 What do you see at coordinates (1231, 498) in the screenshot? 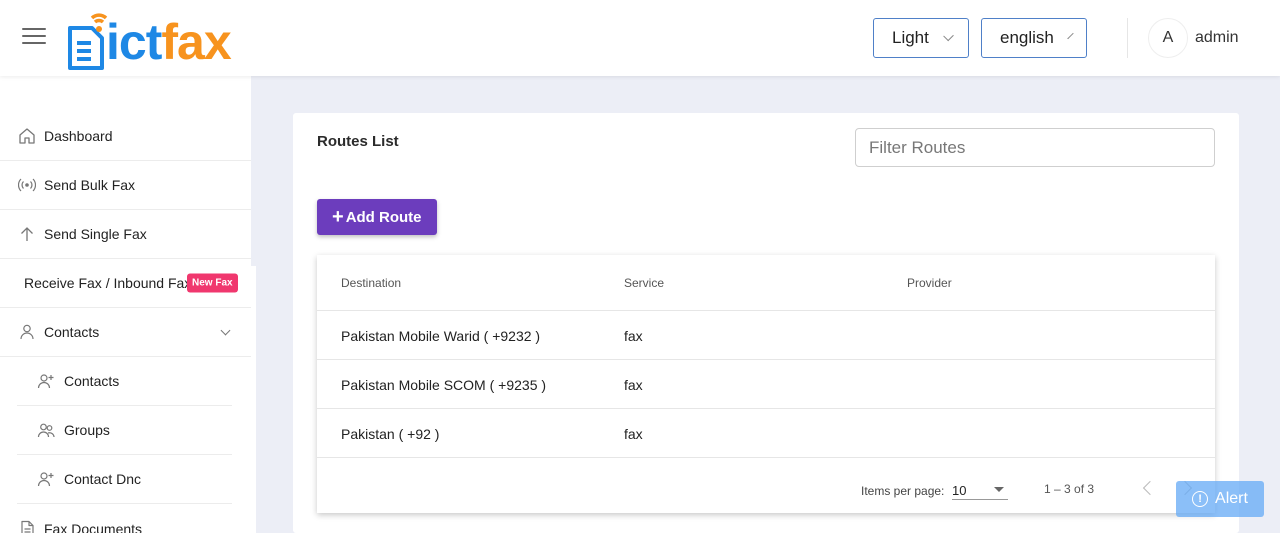
I see `alert-label: Alert` at bounding box center [1231, 498].